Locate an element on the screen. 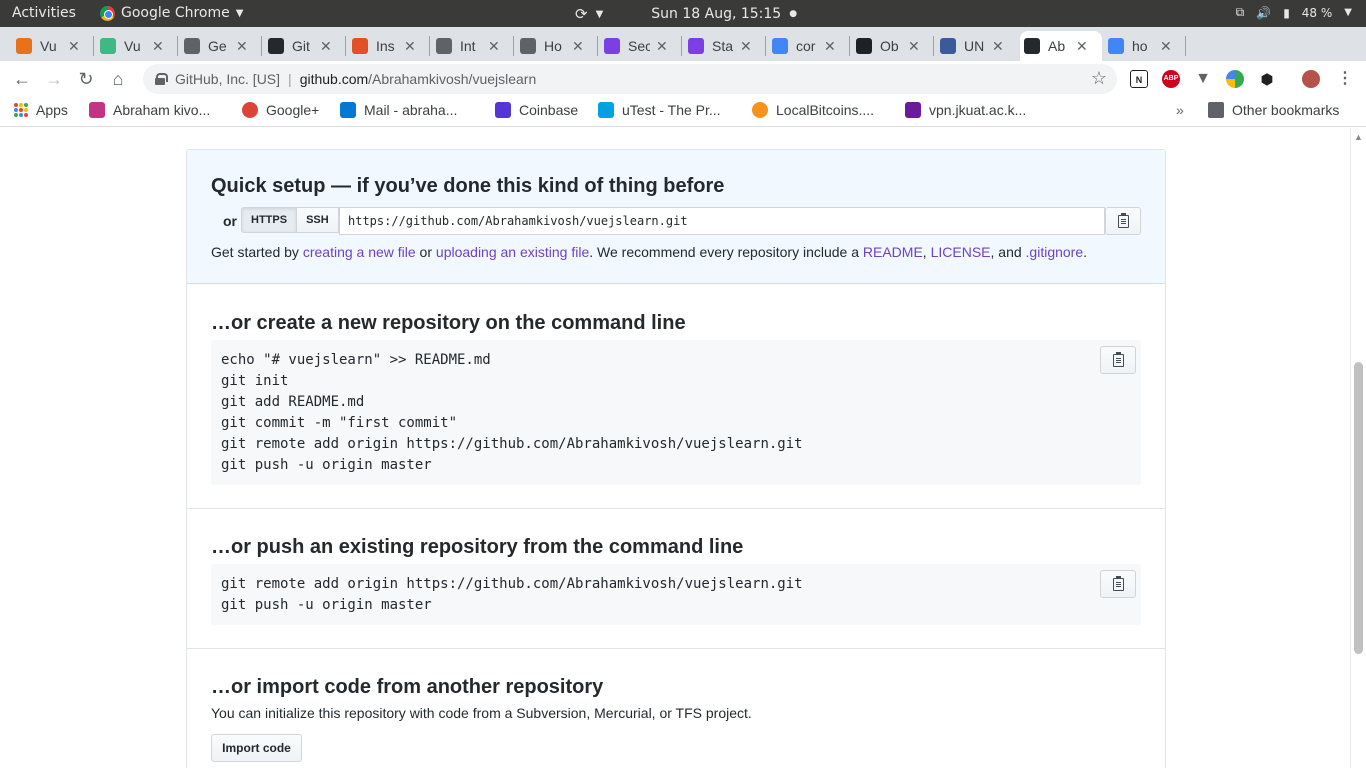 The height and width of the screenshot is (768, 1366). scroll-up-icon: ▲ is located at coordinates (1358, 137).